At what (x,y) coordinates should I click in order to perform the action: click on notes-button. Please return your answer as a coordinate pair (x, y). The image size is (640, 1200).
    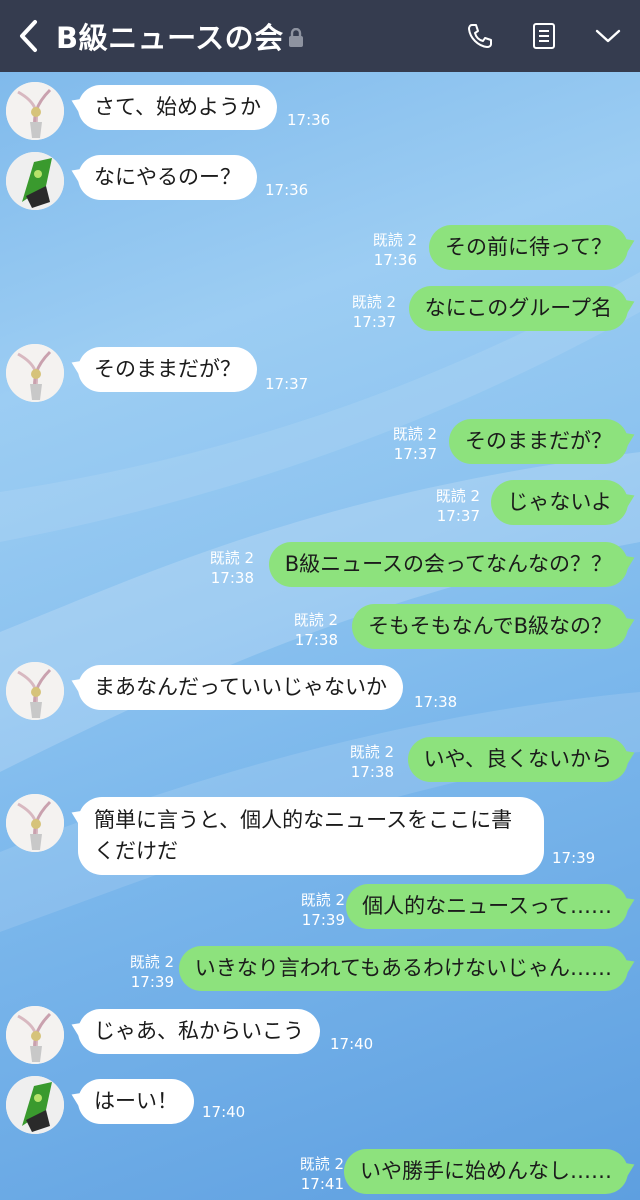
    Looking at the image, I should click on (544, 36).